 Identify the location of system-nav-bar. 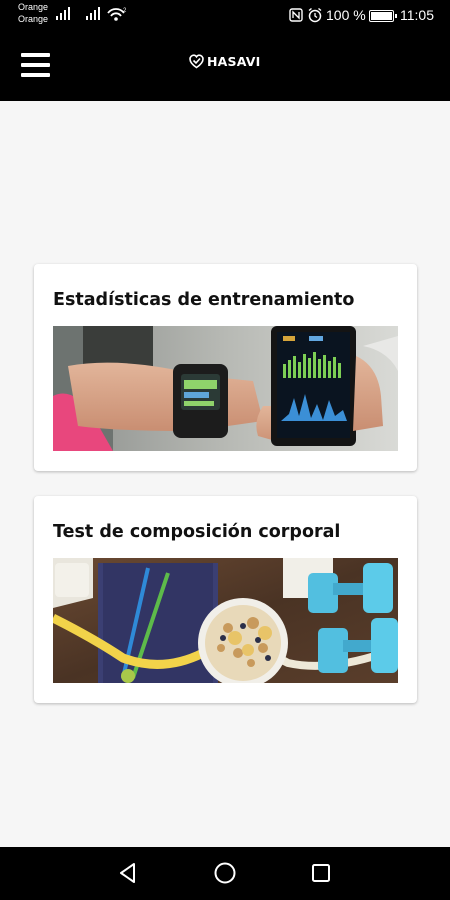
(225, 873).